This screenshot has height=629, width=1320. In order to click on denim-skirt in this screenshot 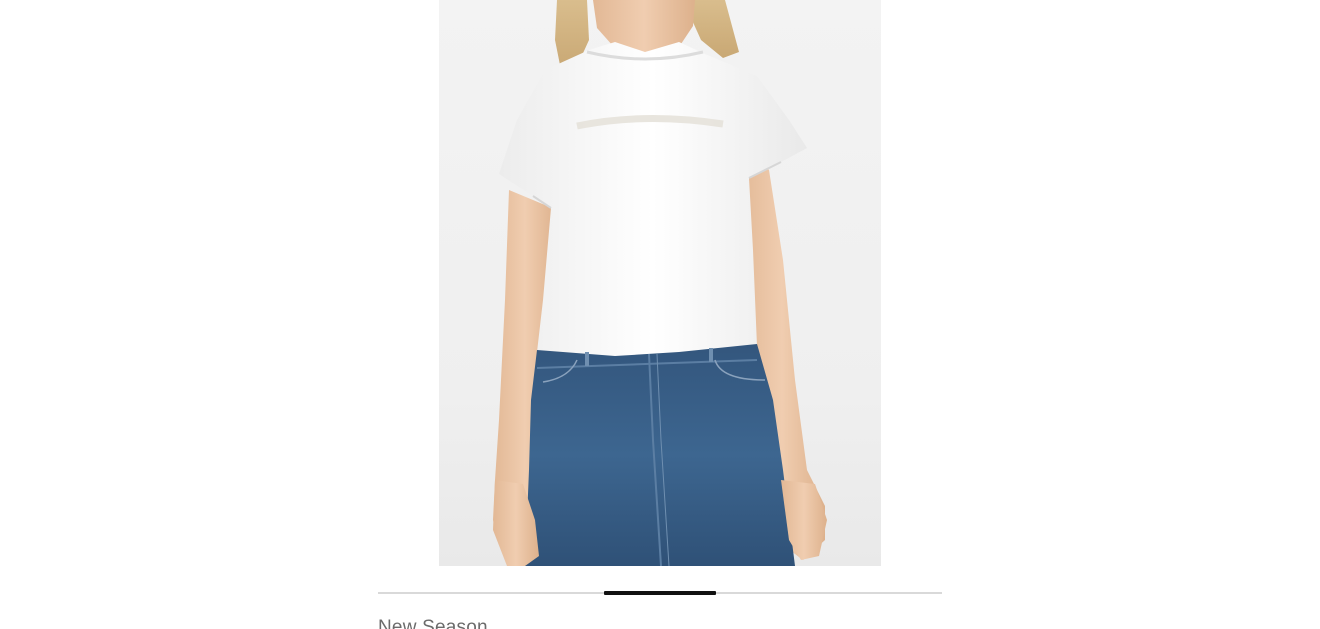, I will do `click(660, 455)`.